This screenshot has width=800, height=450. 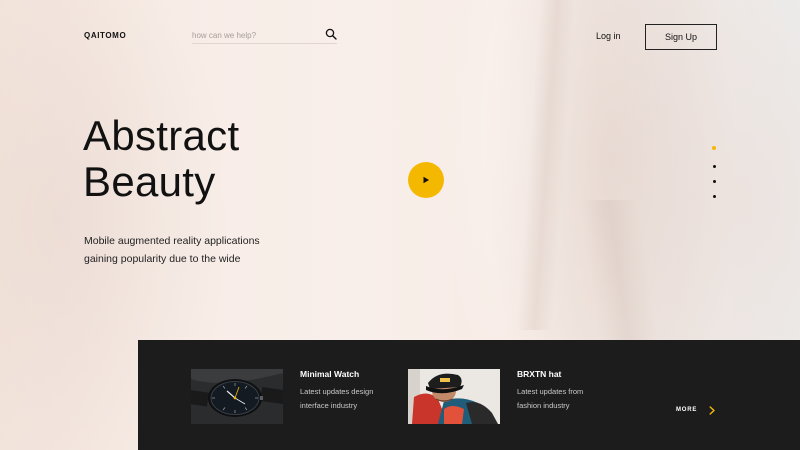 What do you see at coordinates (105, 35) in the screenshot?
I see `brand-logo: QAITOMO` at bounding box center [105, 35].